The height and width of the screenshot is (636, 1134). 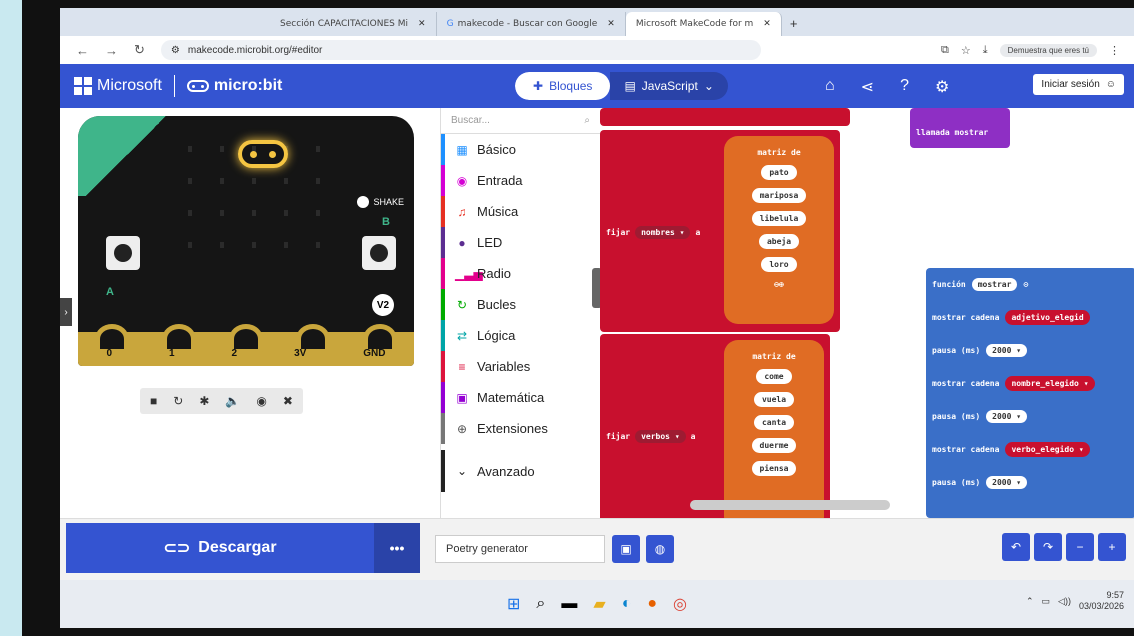 What do you see at coordinates (531, 24) in the screenshot?
I see `browser-tab-google: G makecode - Buscar con Google ✕` at bounding box center [531, 24].